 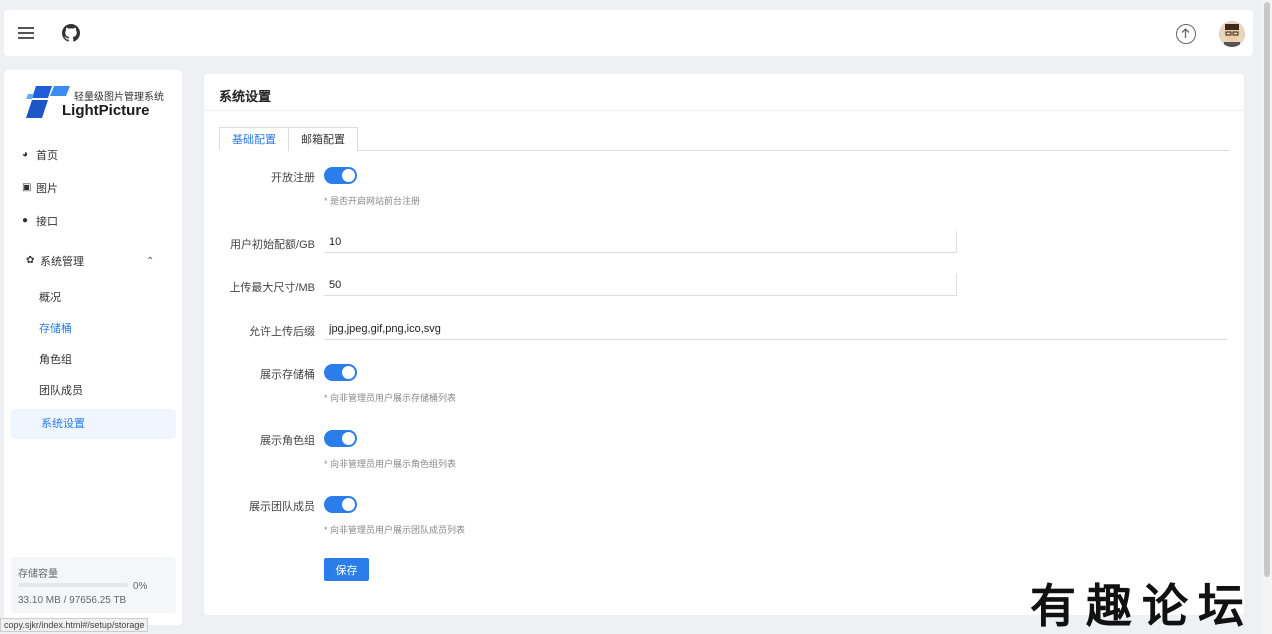 What do you see at coordinates (1142, 606) in the screenshot?
I see `watermark: 有趣论坛` at bounding box center [1142, 606].